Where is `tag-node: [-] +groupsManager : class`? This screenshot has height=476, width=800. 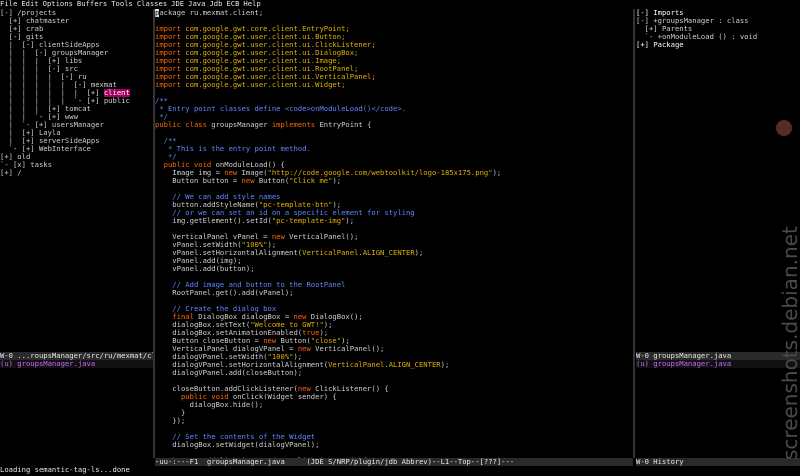 tag-node: [-] +groupsManager : class is located at coordinates (718, 21).